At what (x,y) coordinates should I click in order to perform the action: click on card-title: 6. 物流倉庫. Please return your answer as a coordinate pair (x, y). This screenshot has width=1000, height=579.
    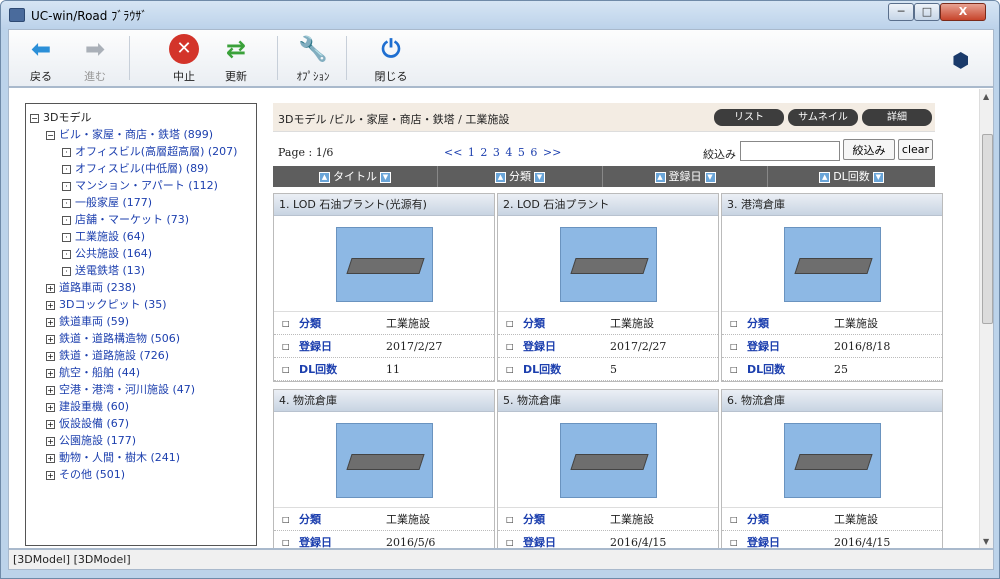
    Looking at the image, I should click on (832, 401).